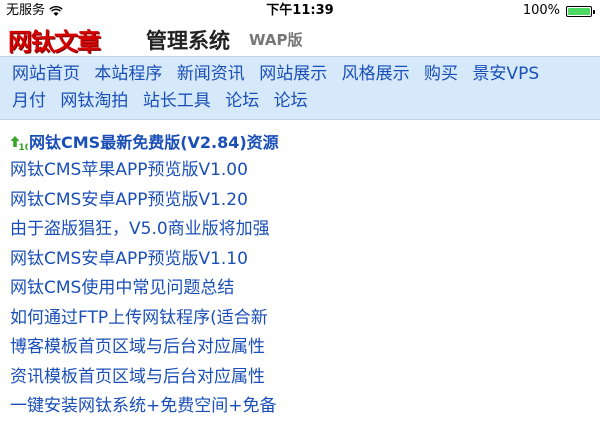 The height and width of the screenshot is (422, 600). What do you see at coordinates (211, 74) in the screenshot?
I see `nav-item-news: 新闻资讯` at bounding box center [211, 74].